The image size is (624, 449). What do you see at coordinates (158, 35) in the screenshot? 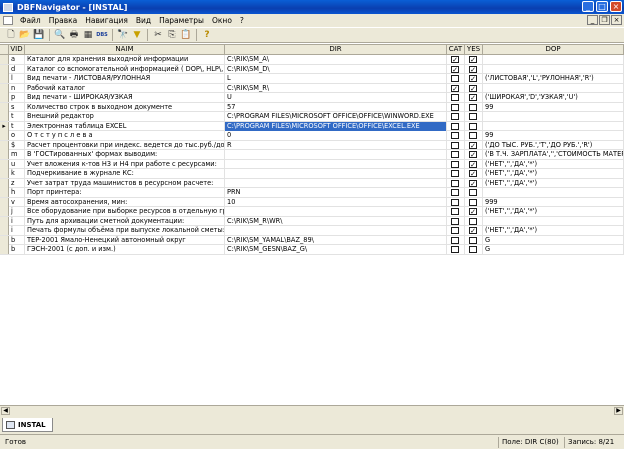
I see `cut-icon: ✂` at bounding box center [158, 35].